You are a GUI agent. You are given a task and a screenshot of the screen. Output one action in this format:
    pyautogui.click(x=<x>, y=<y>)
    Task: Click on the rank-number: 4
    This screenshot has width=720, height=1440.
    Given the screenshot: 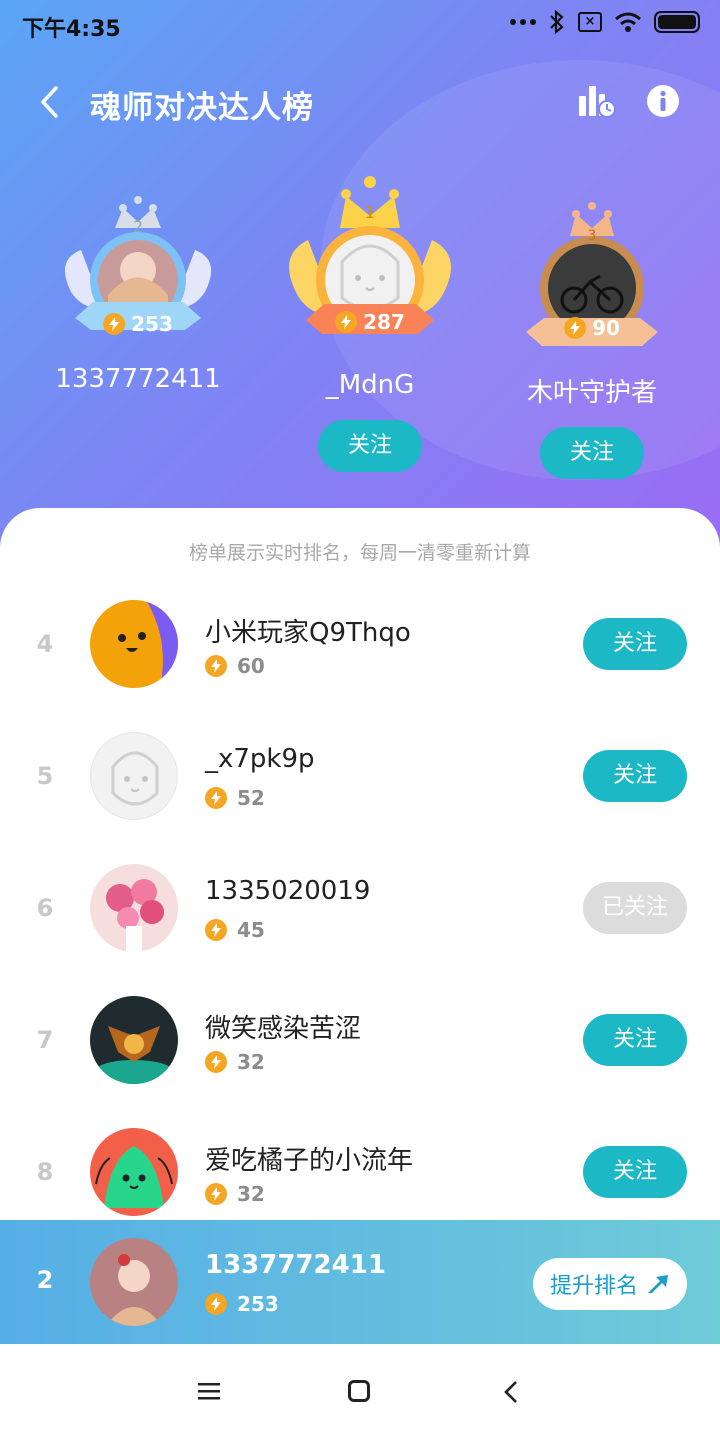 What is the action you would take?
    pyautogui.click(x=45, y=644)
    